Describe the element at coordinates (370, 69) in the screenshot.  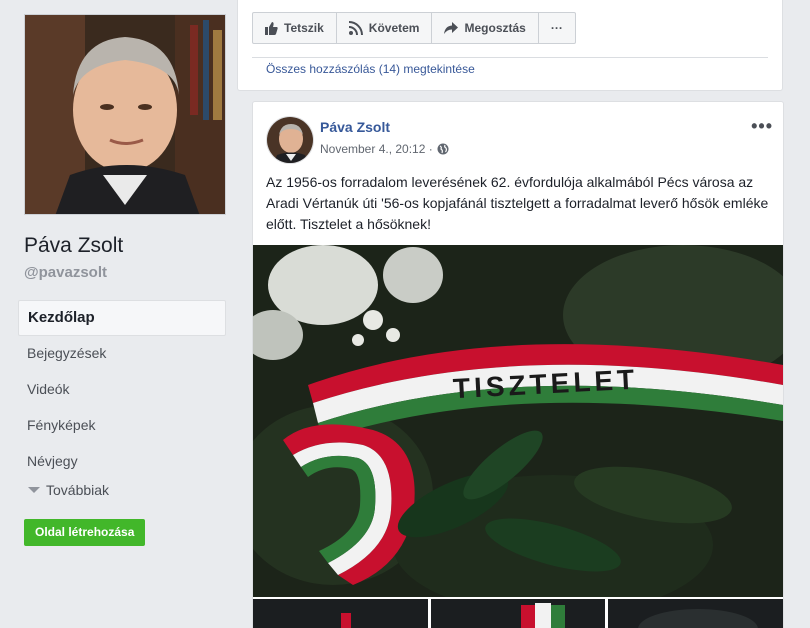
I see `view-all-comments-link: Összes hozzászólás (14) megtekintése` at that location.